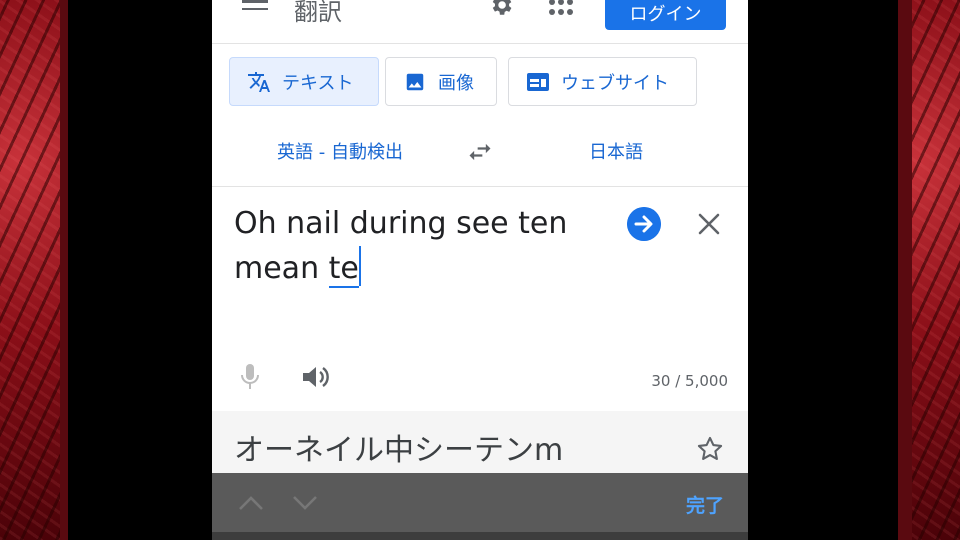 This screenshot has width=960, height=540. Describe the element at coordinates (259, 82) in the screenshot. I see `translate-icon` at that location.